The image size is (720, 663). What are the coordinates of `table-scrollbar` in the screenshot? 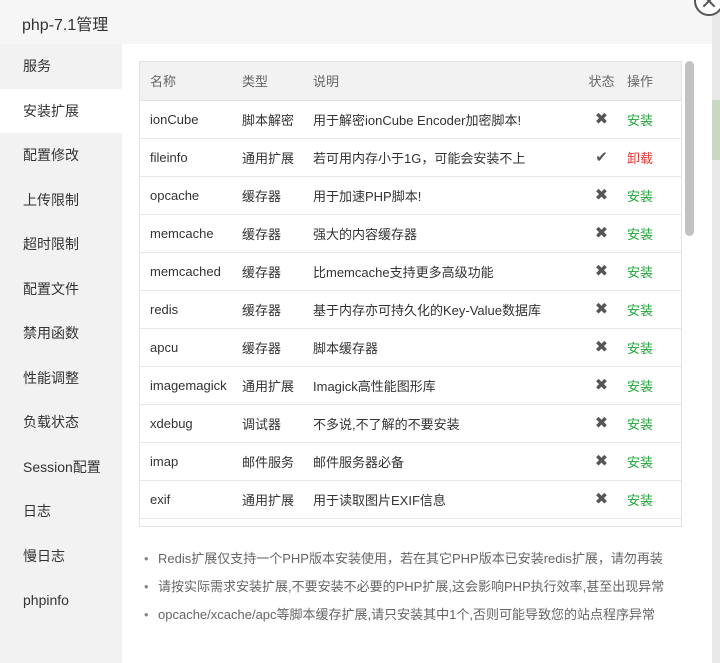 It's located at (689, 294).